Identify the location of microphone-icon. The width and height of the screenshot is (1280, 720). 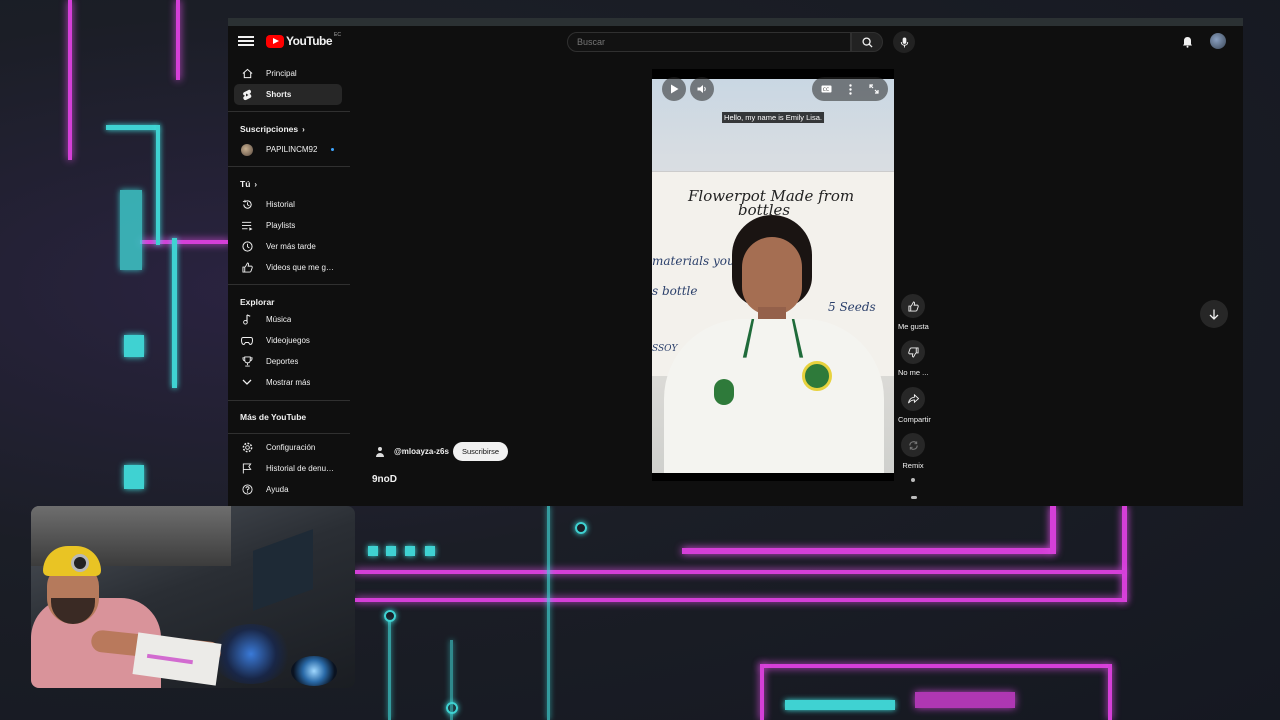
(904, 42).